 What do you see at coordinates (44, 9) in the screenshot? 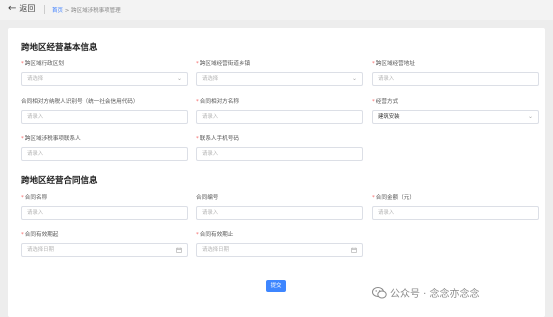
I see `header-divider` at bounding box center [44, 9].